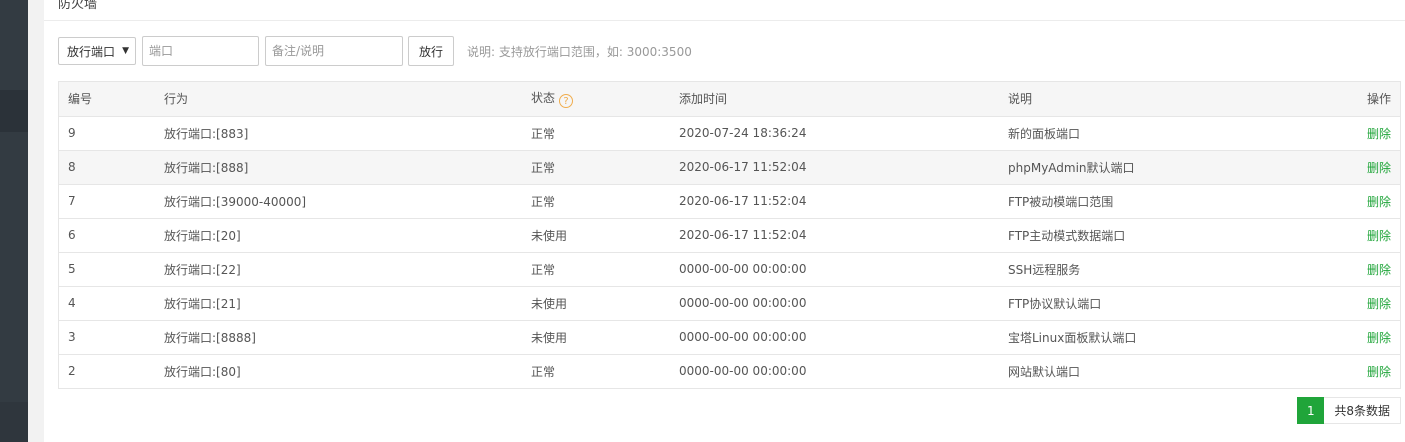 The height and width of the screenshot is (442, 1405). What do you see at coordinates (107, 269) in the screenshot?
I see `cell-id: 5` at bounding box center [107, 269].